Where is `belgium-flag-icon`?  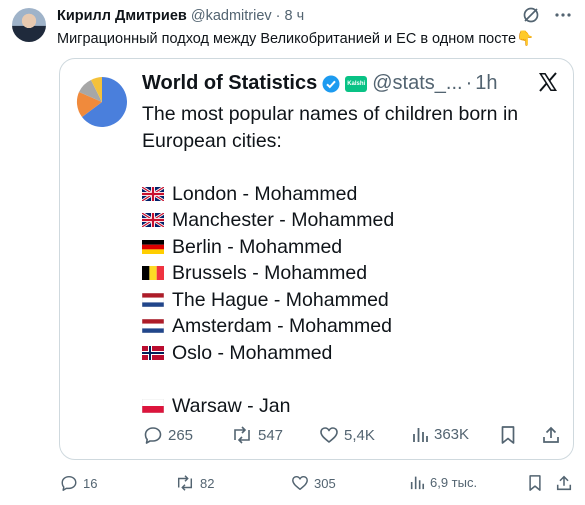 belgium-flag-icon is located at coordinates (153, 273).